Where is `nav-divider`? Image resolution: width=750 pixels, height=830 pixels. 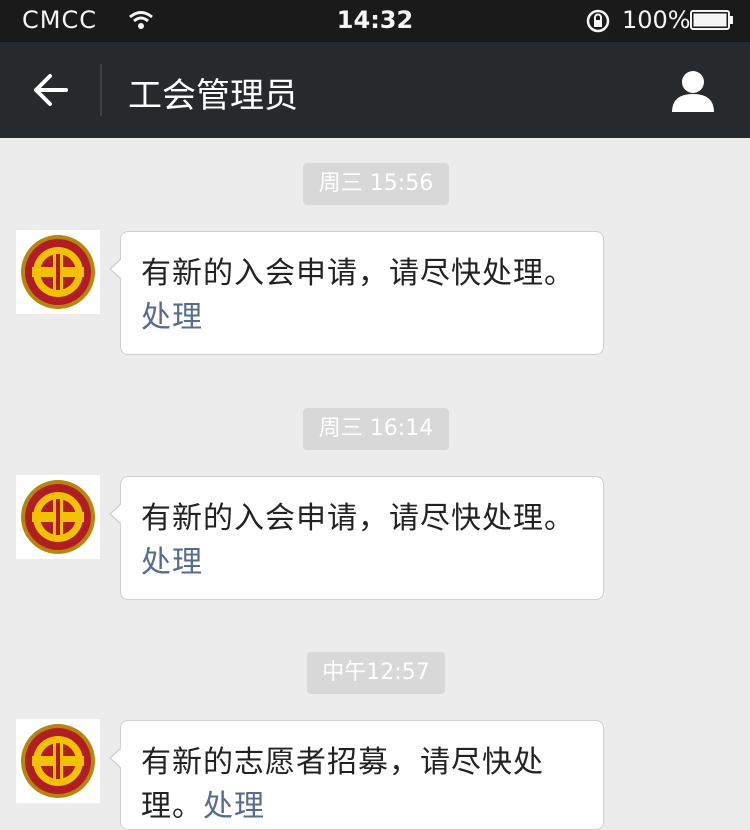
nav-divider is located at coordinates (101, 90).